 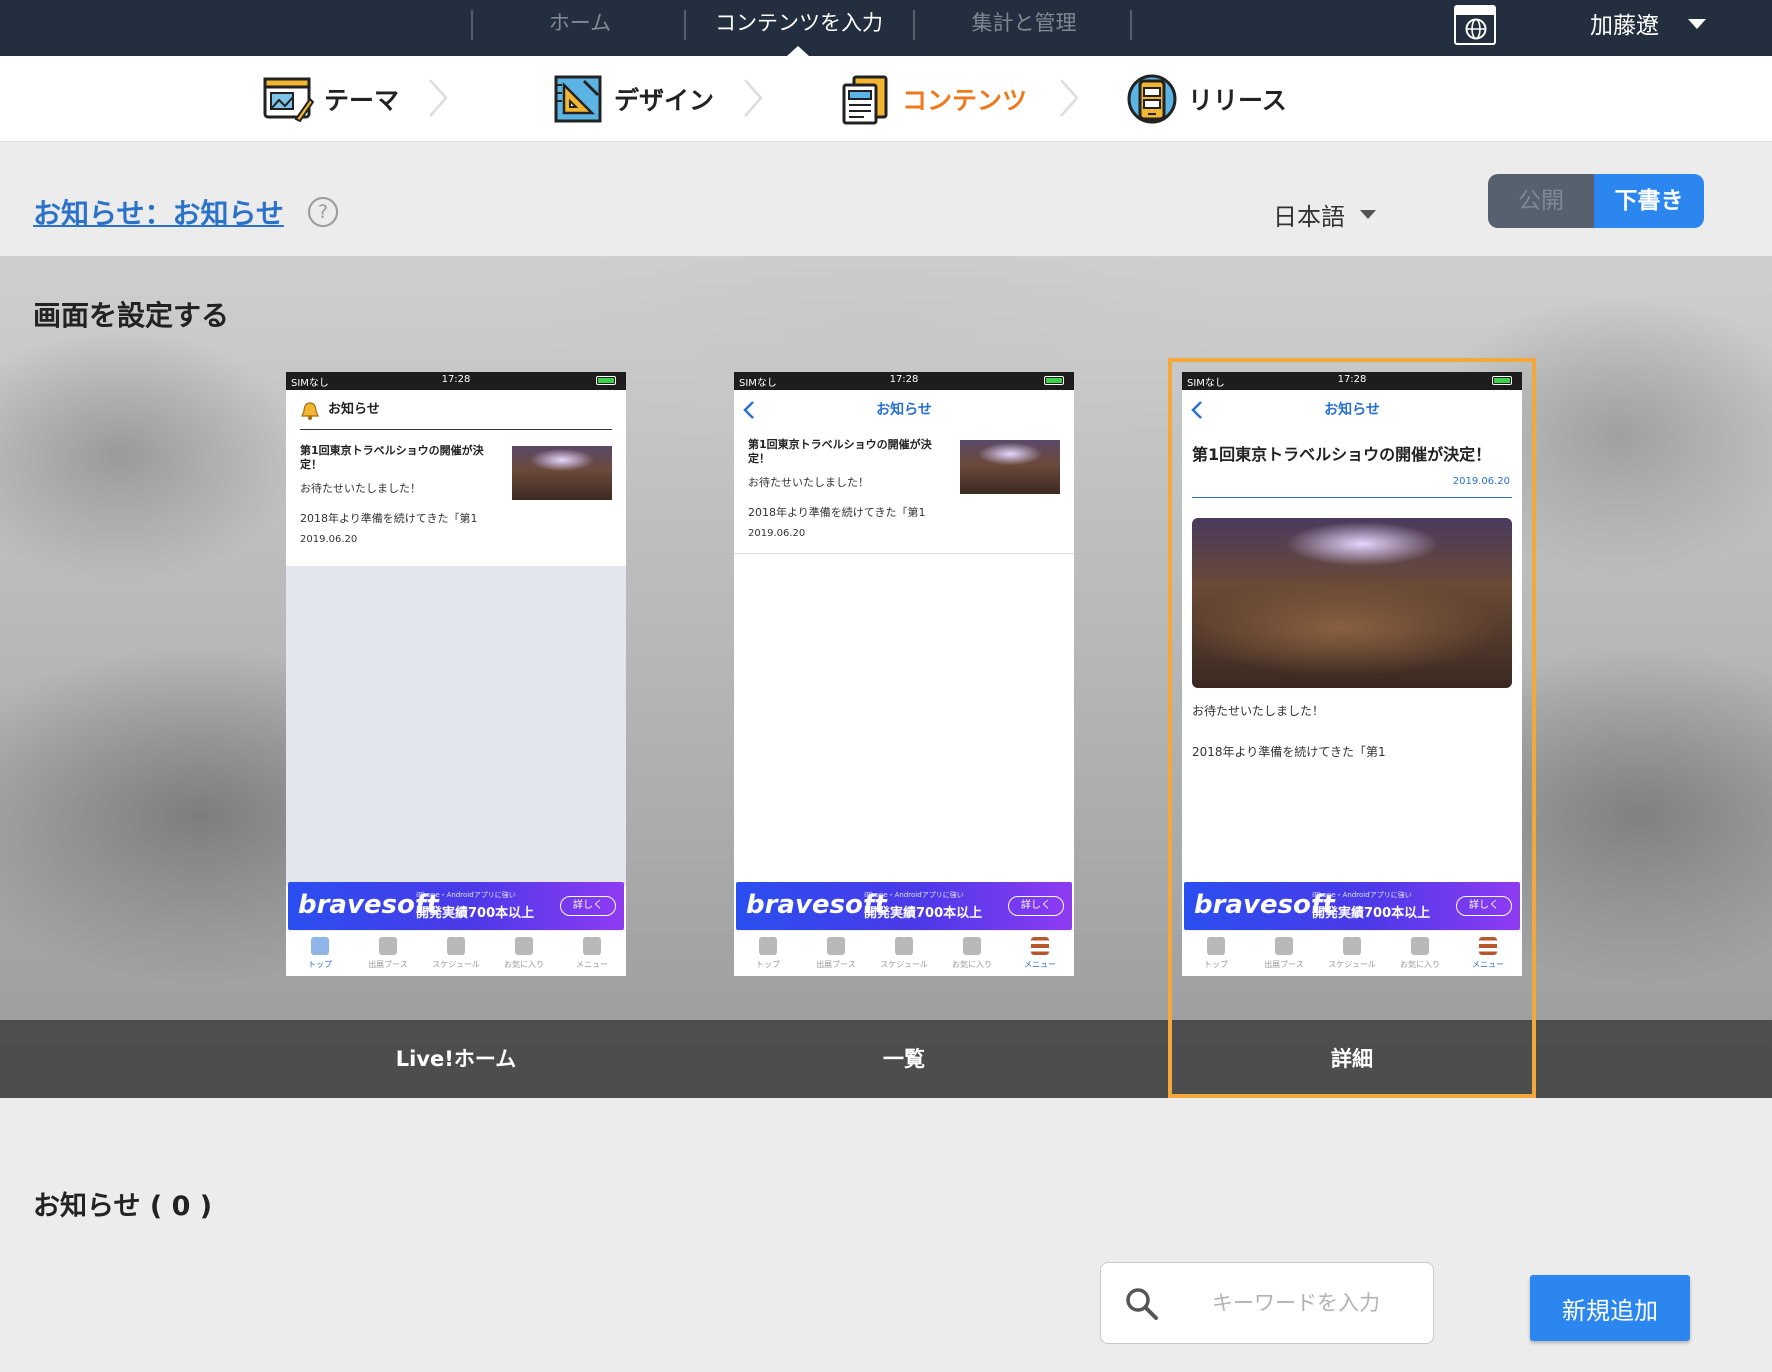 I want to click on item-body: 2018年より準備を続けてきた「第1, so click(x=389, y=518).